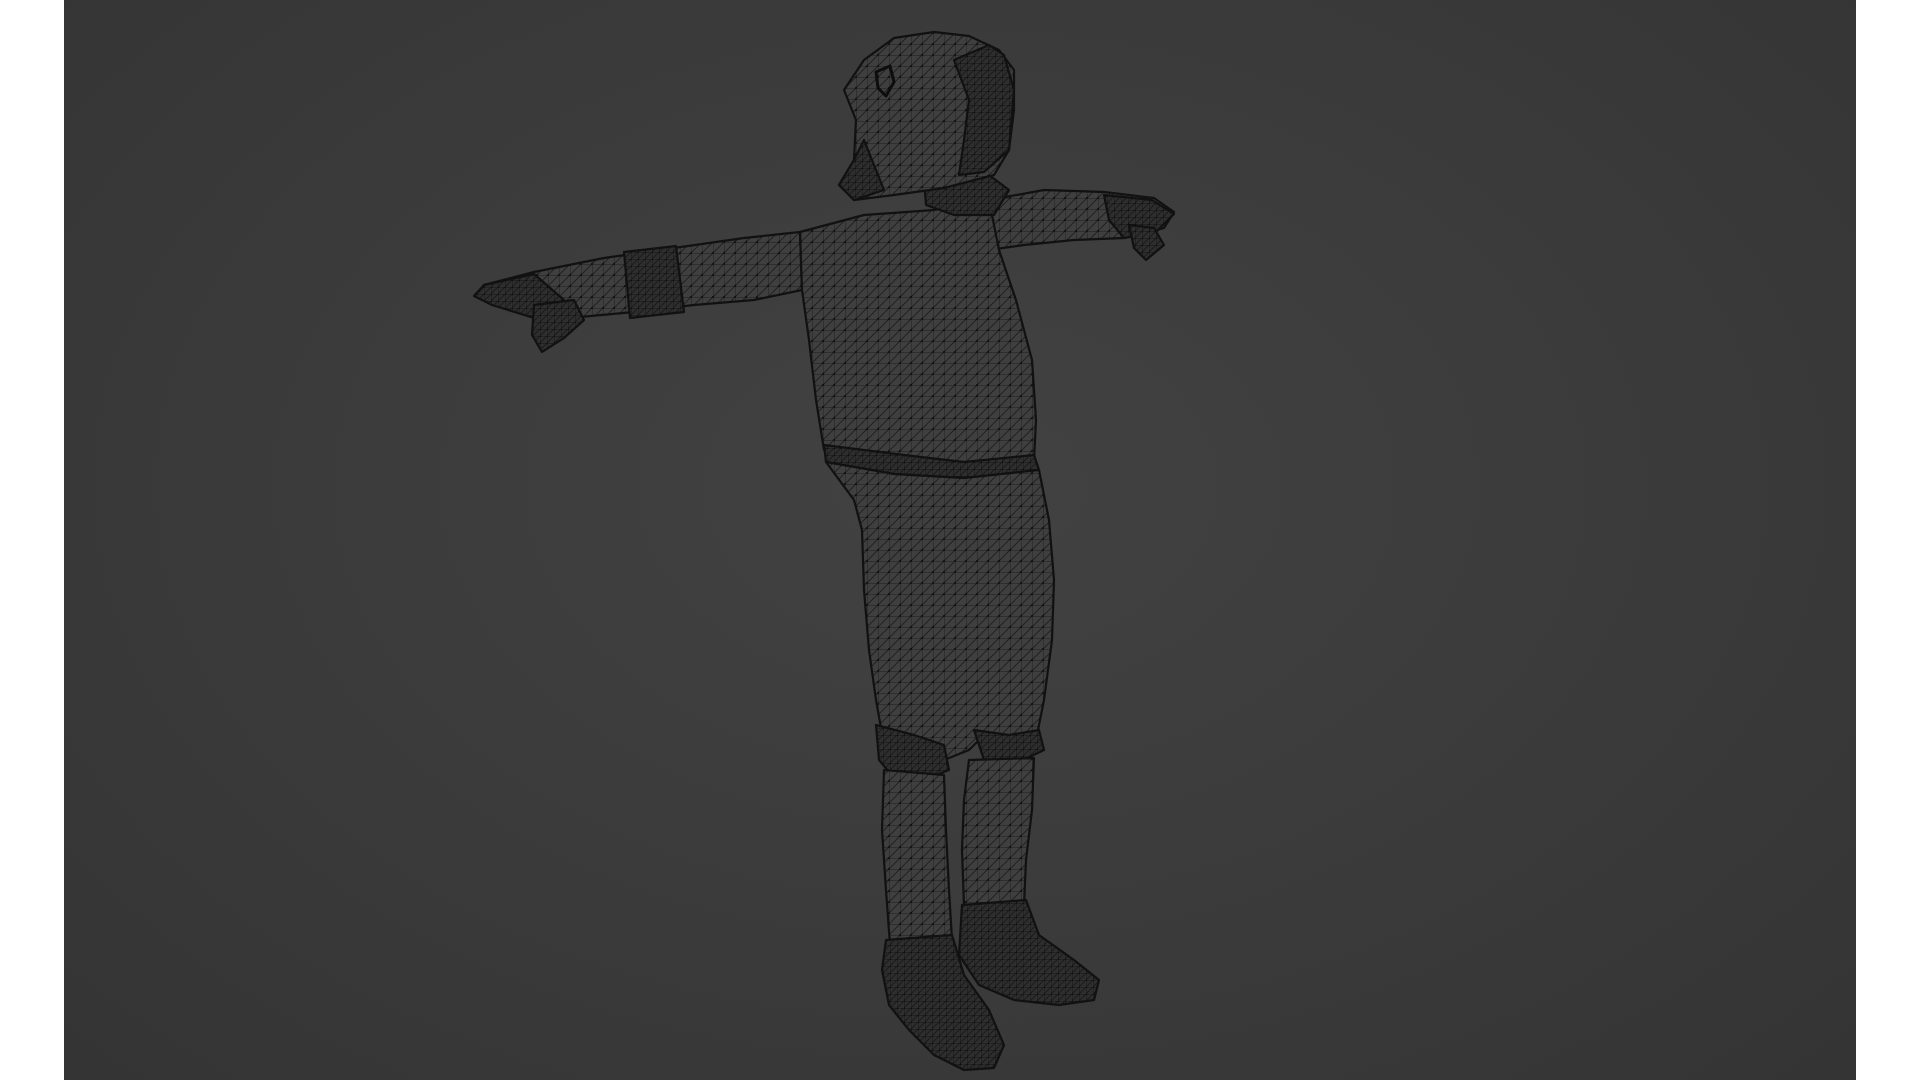 The width and height of the screenshot is (1920, 1080). I want to click on legs-mesh, so click(940, 621).